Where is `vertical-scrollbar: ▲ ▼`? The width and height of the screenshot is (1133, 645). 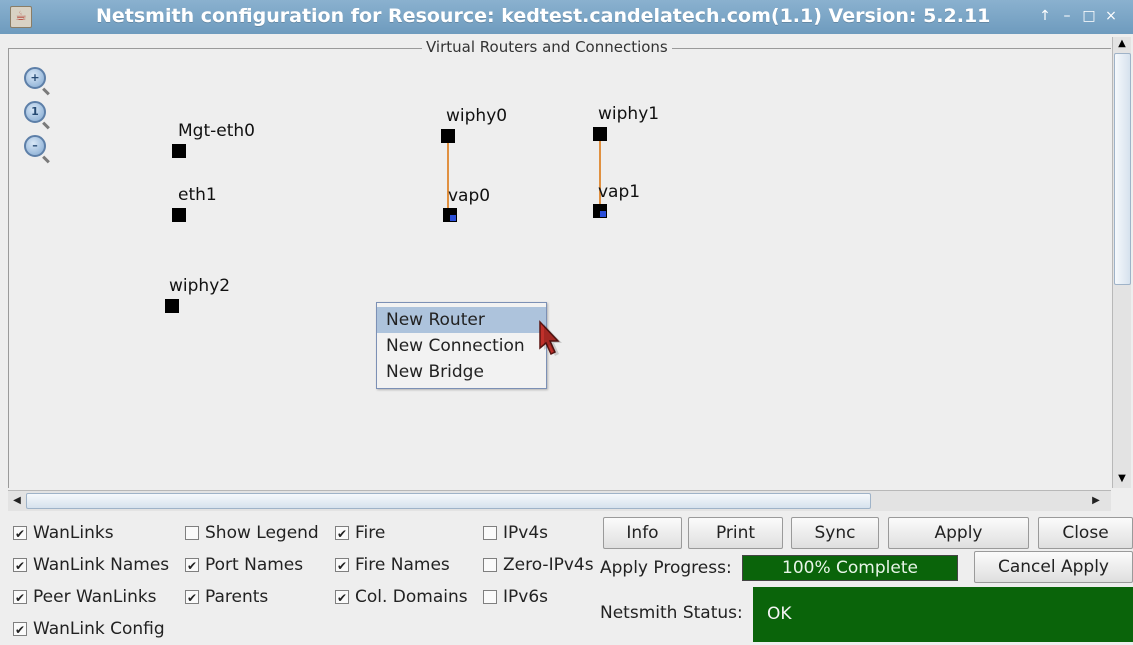
vertical-scrollbar: ▲ ▼ is located at coordinates (1121, 262).